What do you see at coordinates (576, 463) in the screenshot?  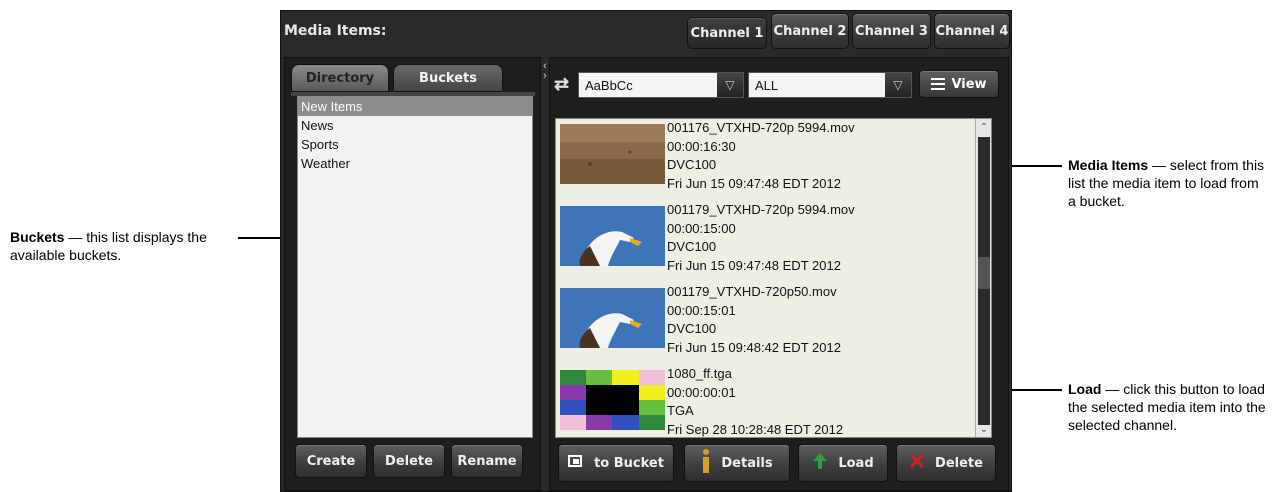 I see `to-bucket-icon` at bounding box center [576, 463].